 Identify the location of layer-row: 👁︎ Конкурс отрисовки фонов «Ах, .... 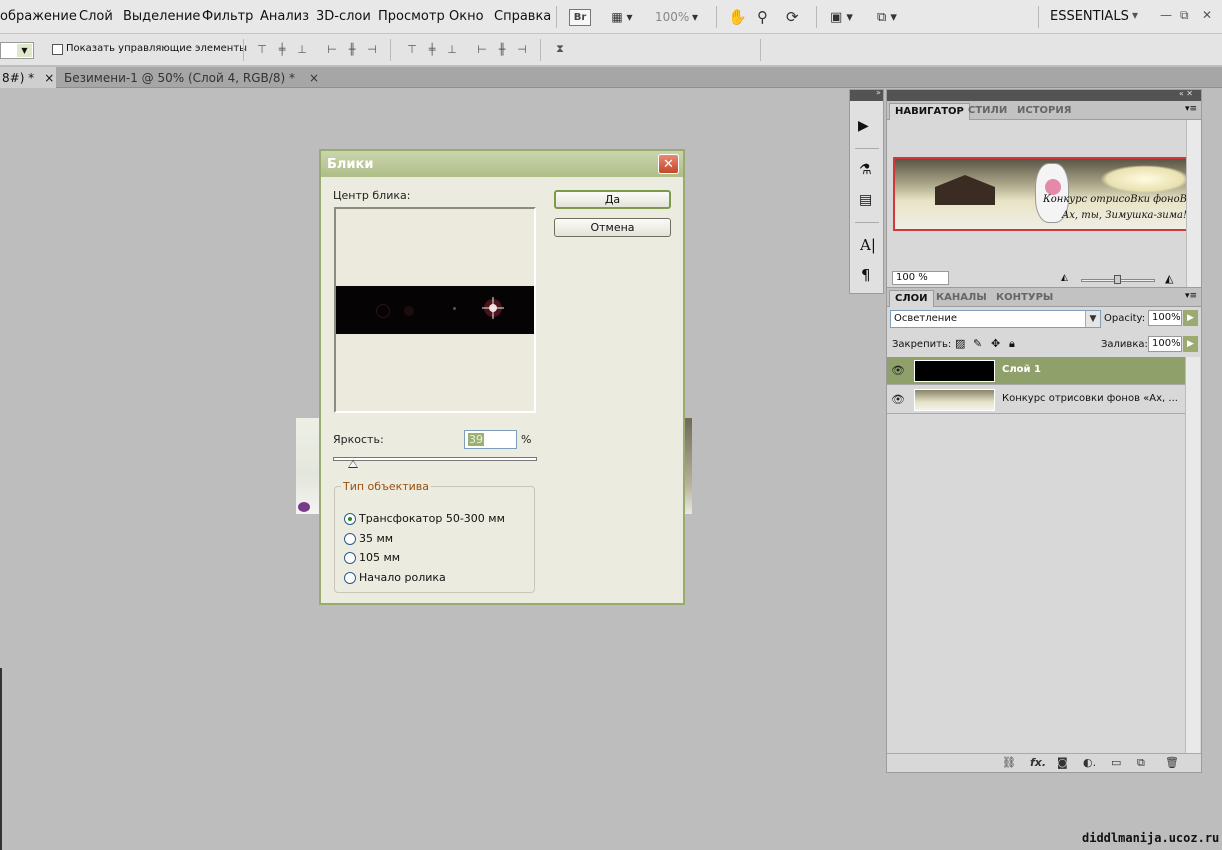
(1036, 400).